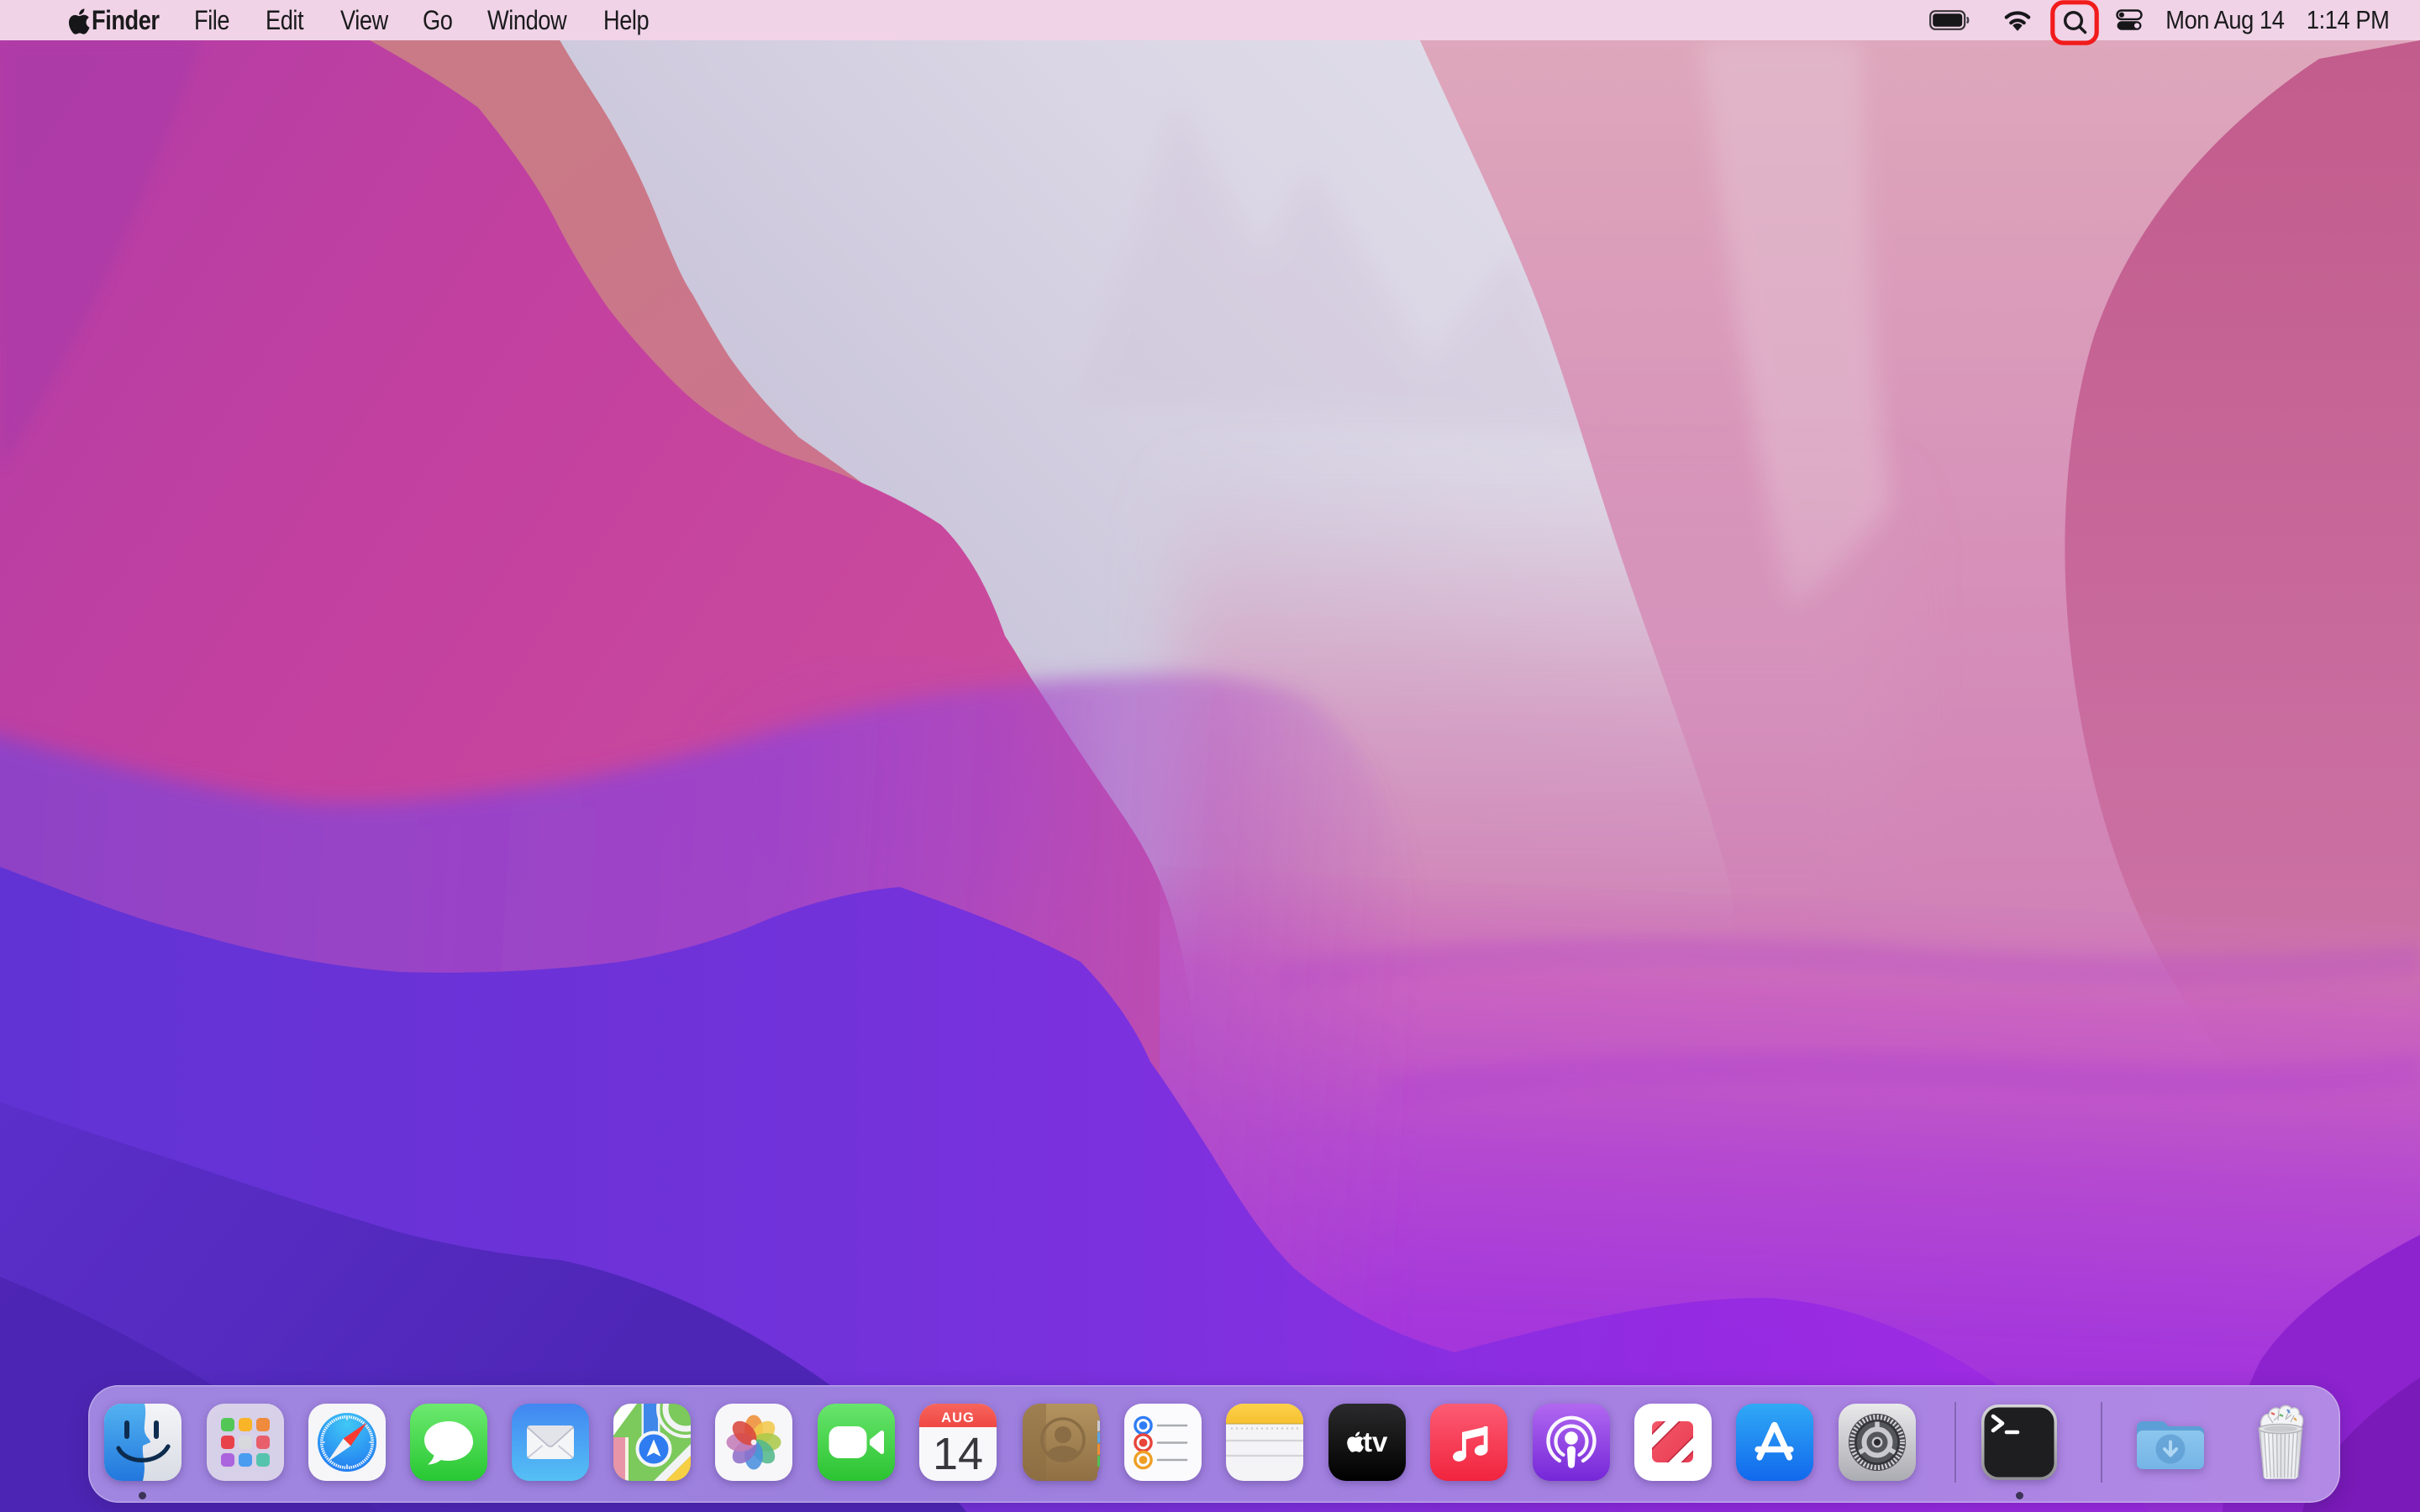 This screenshot has width=2420, height=1512. I want to click on svg-text: tv, so click(1376, 1441).